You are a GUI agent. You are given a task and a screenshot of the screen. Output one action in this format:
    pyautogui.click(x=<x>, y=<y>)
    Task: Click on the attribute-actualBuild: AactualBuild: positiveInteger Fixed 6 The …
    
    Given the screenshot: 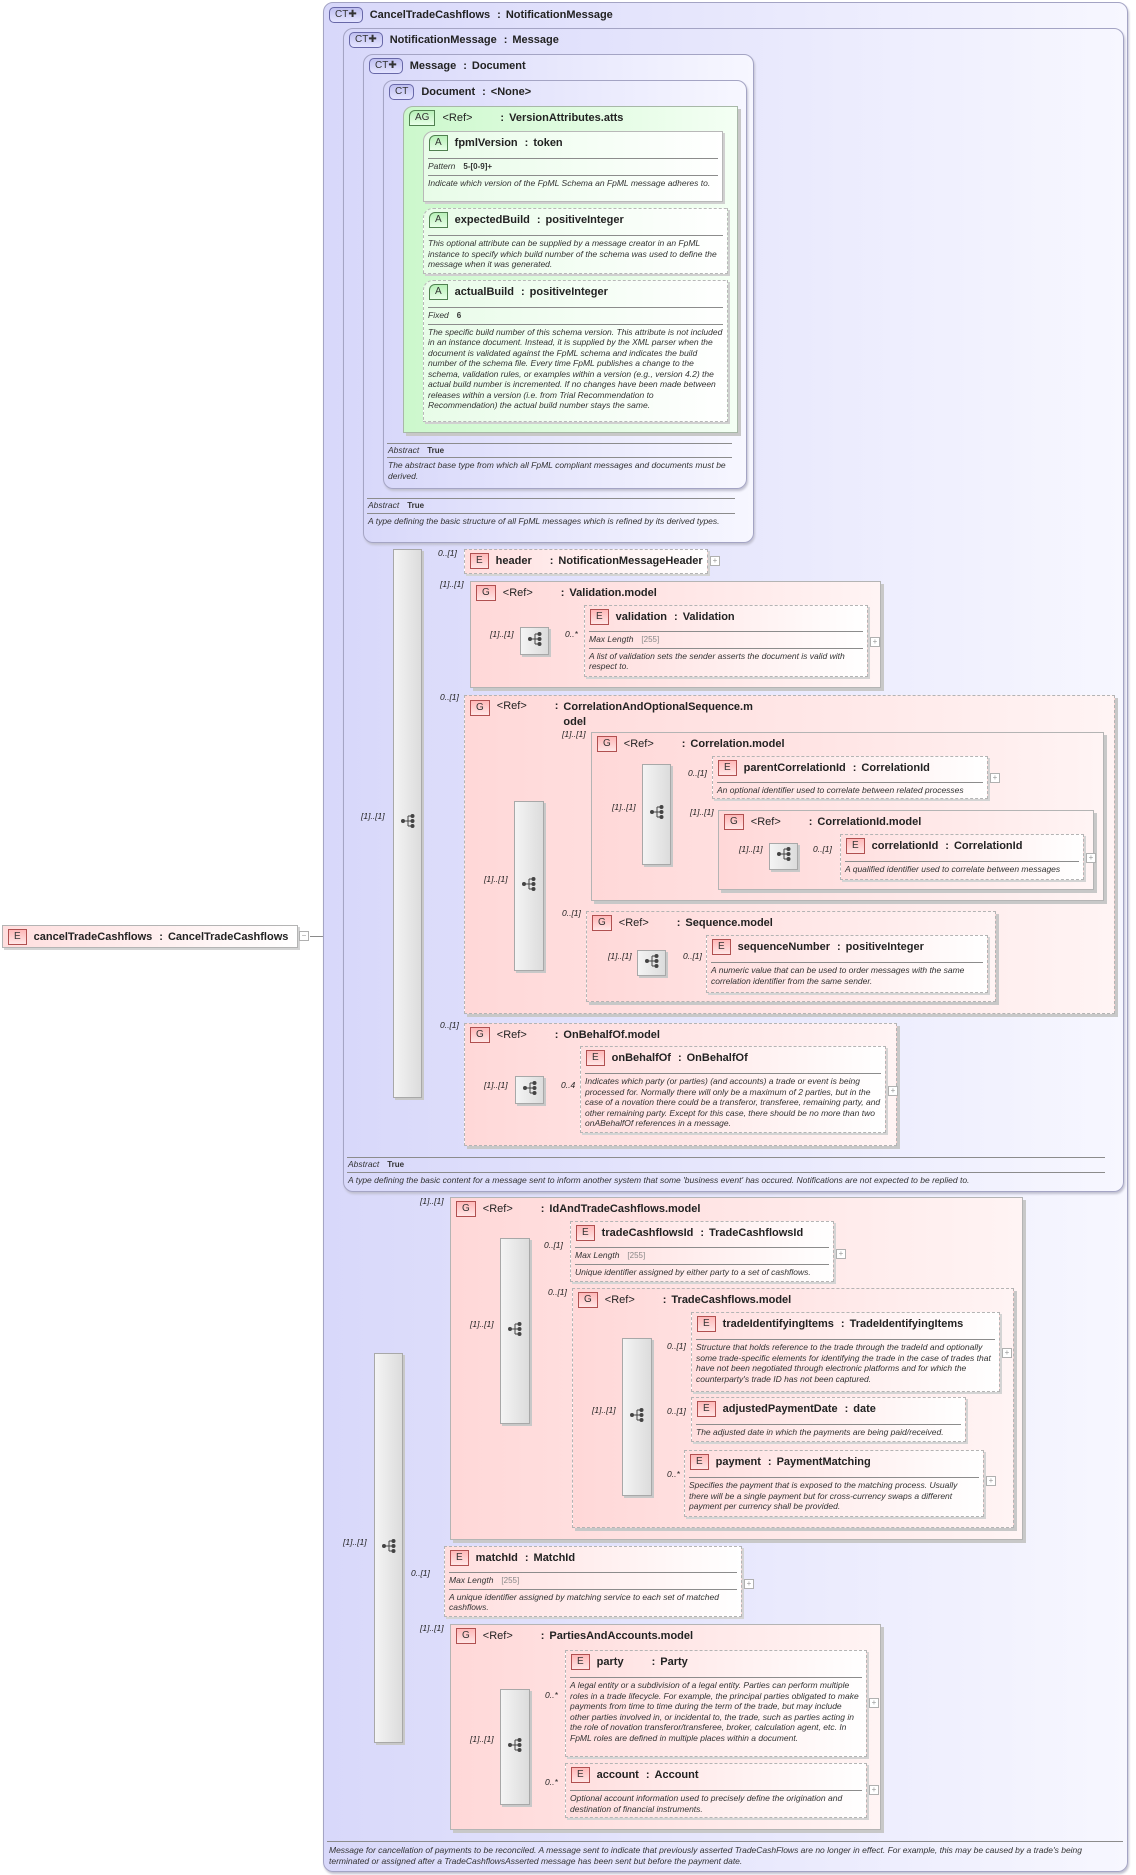 What is the action you would take?
    pyautogui.click(x=575, y=351)
    